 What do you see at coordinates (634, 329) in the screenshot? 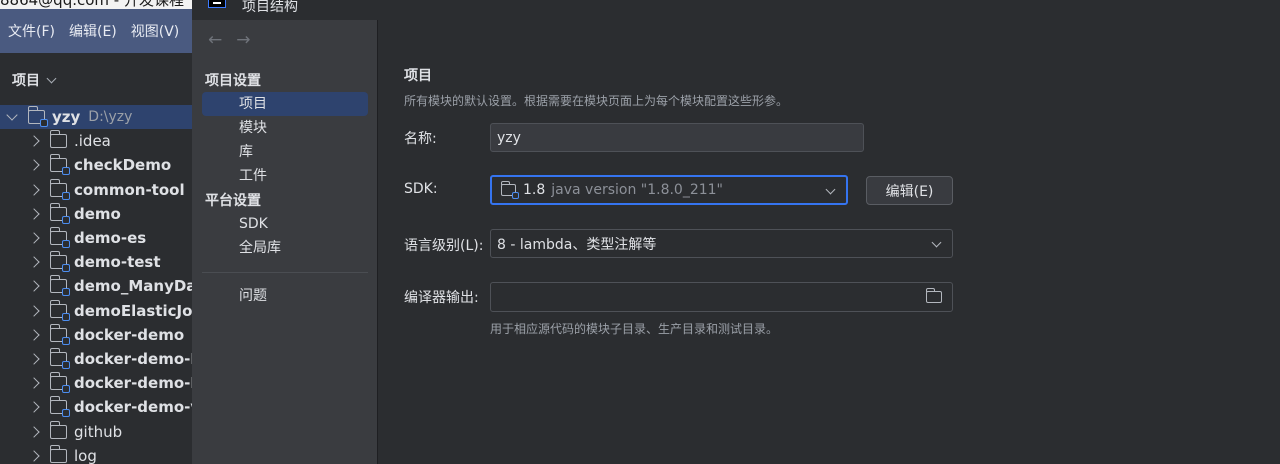
I see `compiler-output-hint: 用于相应源代码的模块子目录、生产目录和测试目录。` at bounding box center [634, 329].